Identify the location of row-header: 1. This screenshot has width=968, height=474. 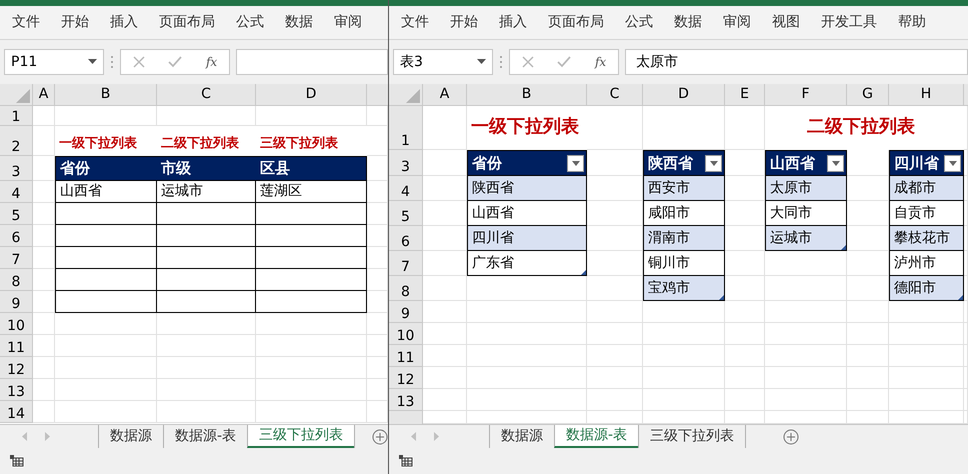
(406, 128).